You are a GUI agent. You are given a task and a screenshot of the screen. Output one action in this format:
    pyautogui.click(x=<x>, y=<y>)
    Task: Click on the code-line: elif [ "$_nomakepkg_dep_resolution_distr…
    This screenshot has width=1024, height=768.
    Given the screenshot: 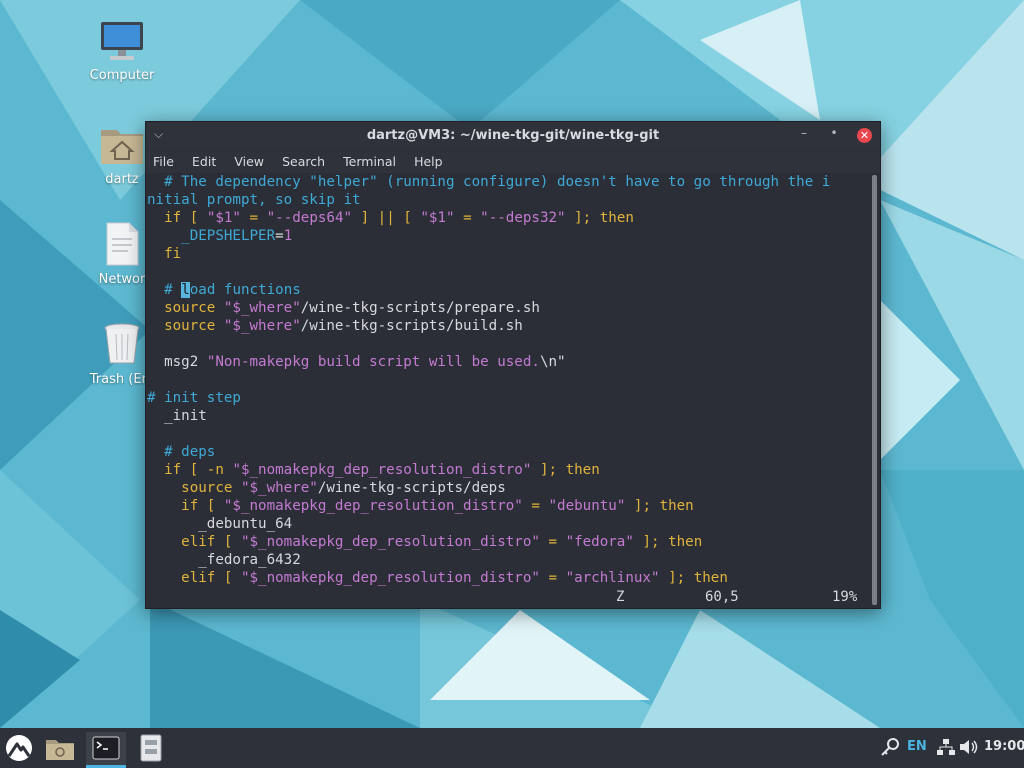 What is the action you would take?
    pyautogui.click(x=509, y=542)
    